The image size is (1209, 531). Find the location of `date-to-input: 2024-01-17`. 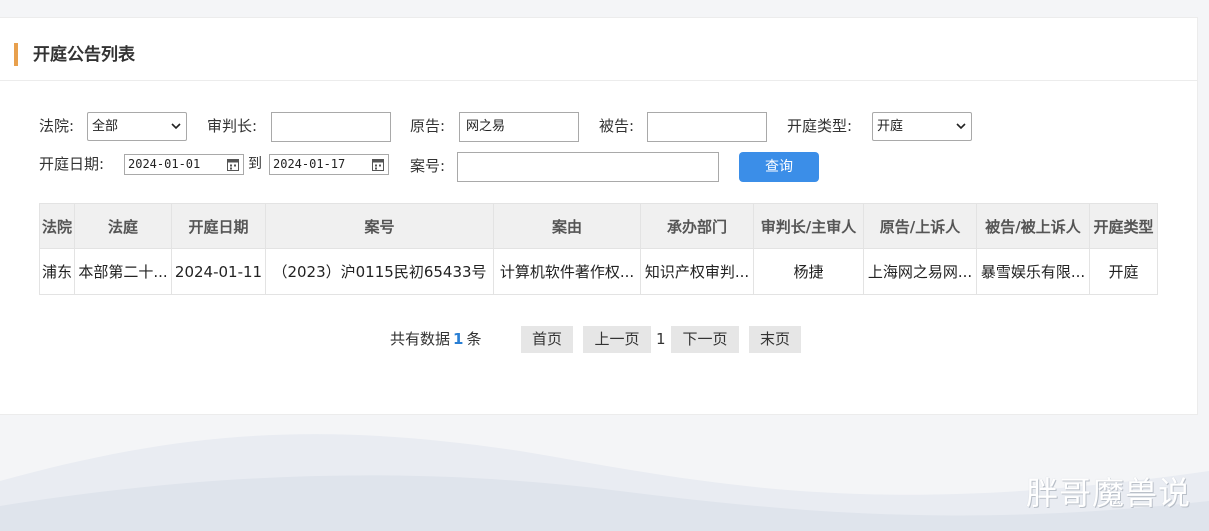

date-to-input: 2024-01-17 is located at coordinates (329, 164).